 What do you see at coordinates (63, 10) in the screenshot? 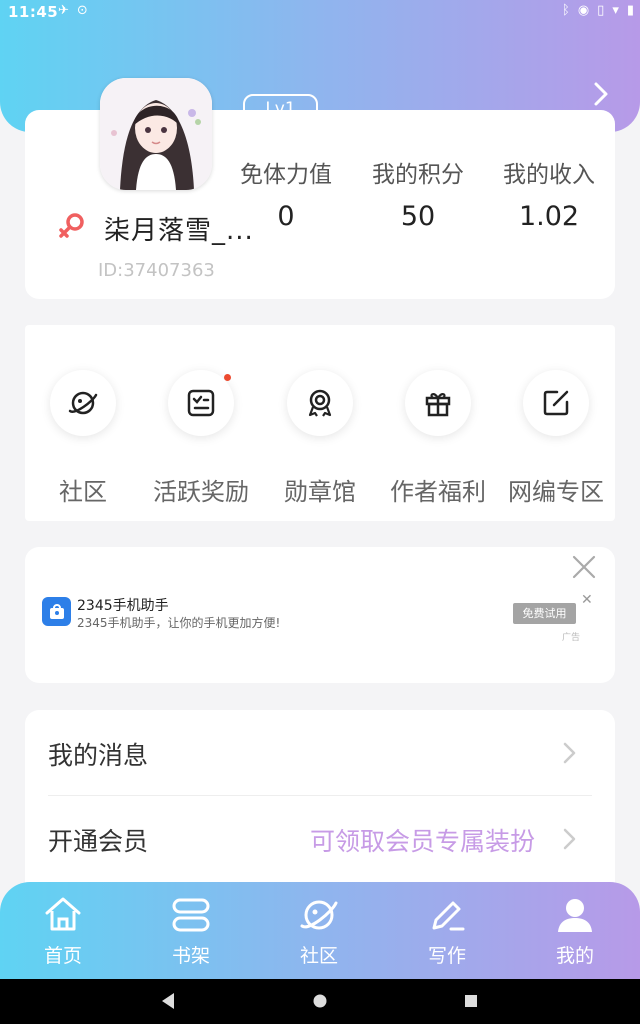
I see `notification-icon: ✈` at bounding box center [63, 10].